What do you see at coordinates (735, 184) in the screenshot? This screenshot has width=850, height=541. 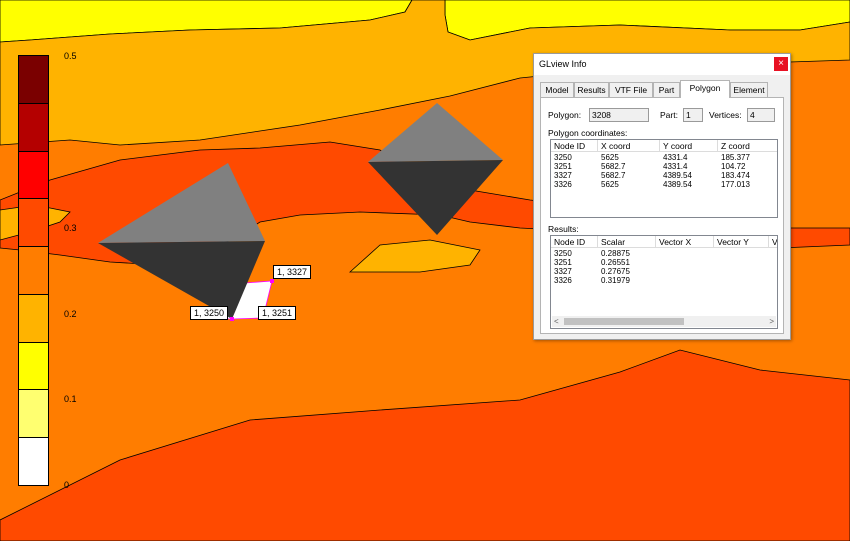 I see `table-cell: 177.013` at bounding box center [735, 184].